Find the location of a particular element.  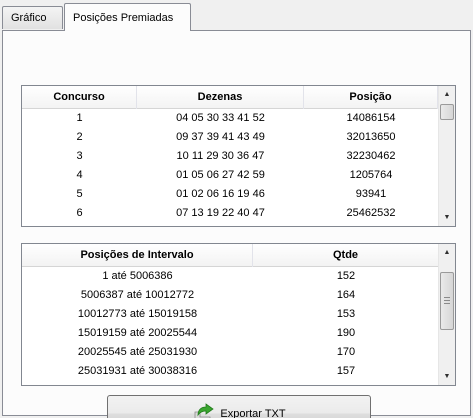

cell-intervalo: 25031931 até 30038316 is located at coordinates (137, 371).